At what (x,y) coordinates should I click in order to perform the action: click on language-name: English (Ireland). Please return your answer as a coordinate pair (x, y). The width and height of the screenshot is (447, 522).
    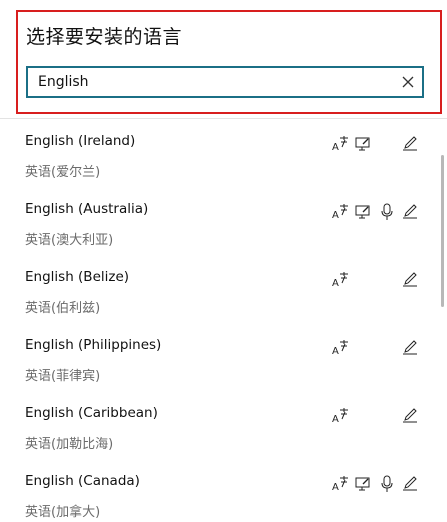
    Looking at the image, I should click on (80, 141).